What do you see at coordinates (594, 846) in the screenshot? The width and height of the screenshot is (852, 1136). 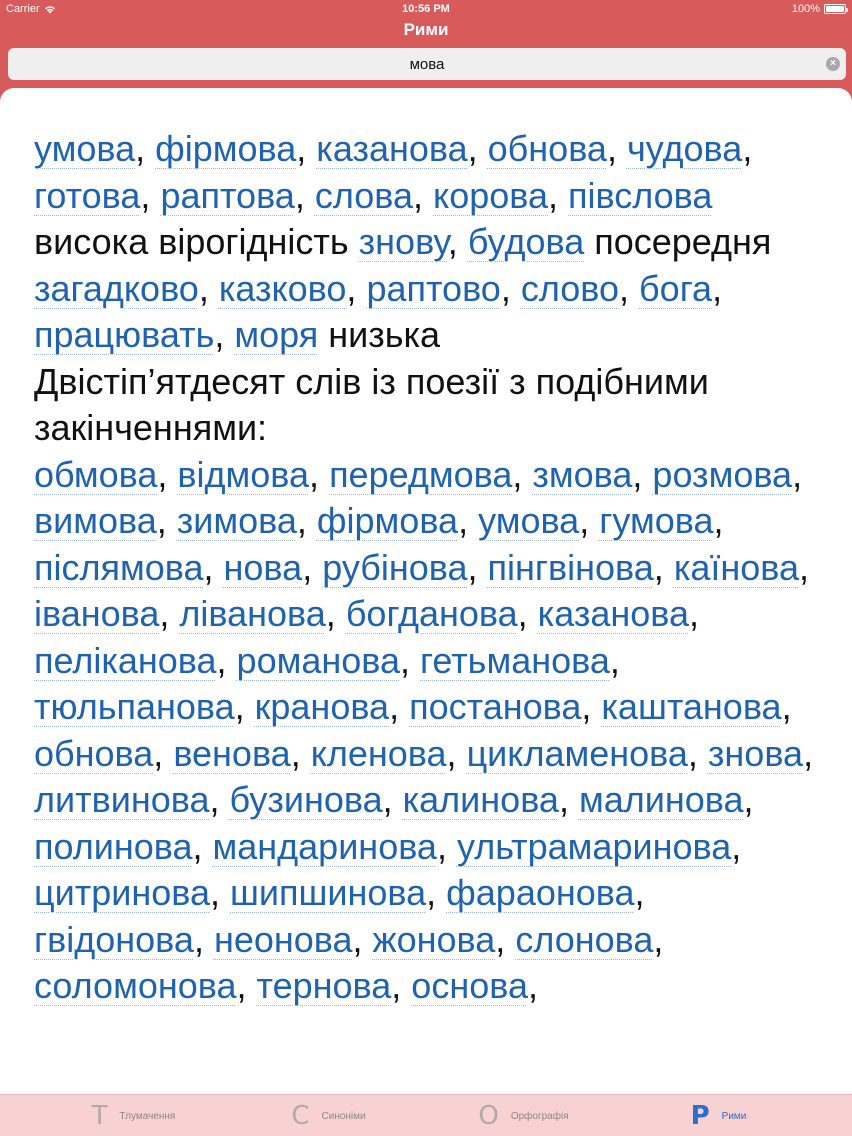 I see `rhyme-word-link: ультрамаринова` at bounding box center [594, 846].